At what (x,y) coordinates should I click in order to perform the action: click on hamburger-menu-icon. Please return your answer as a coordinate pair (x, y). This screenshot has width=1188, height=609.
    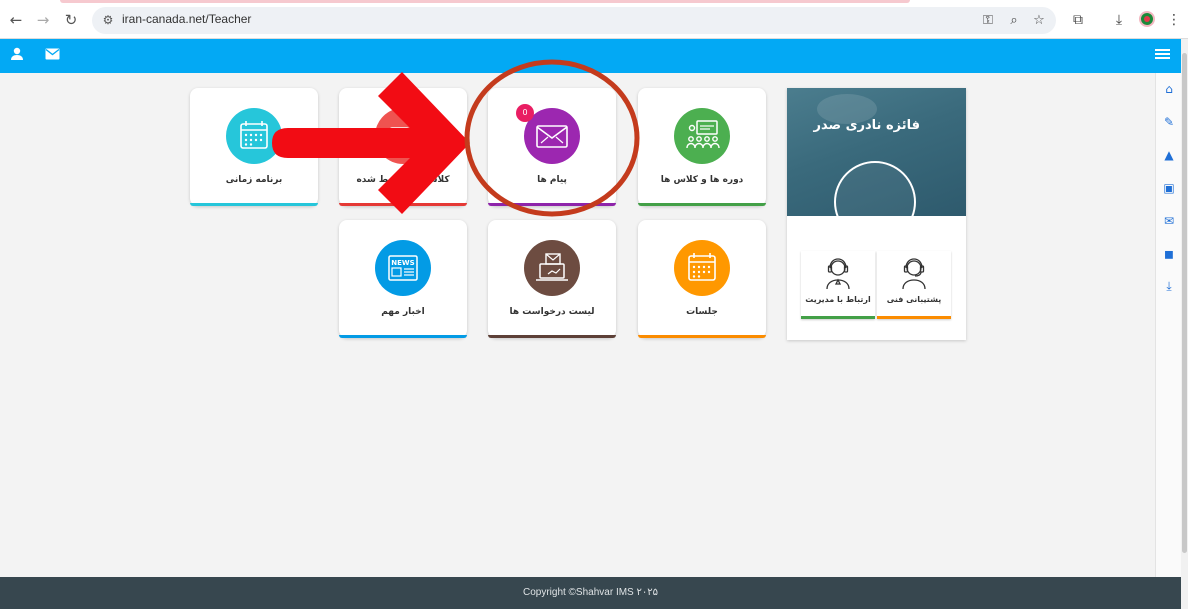
    Looking at the image, I should click on (1162, 56).